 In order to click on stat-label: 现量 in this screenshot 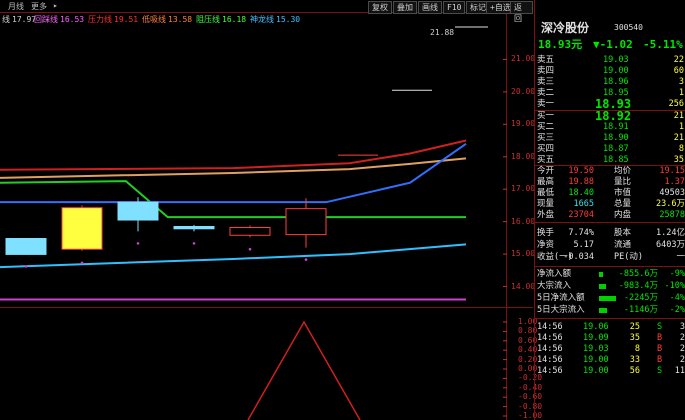, I will do `click(546, 204)`.